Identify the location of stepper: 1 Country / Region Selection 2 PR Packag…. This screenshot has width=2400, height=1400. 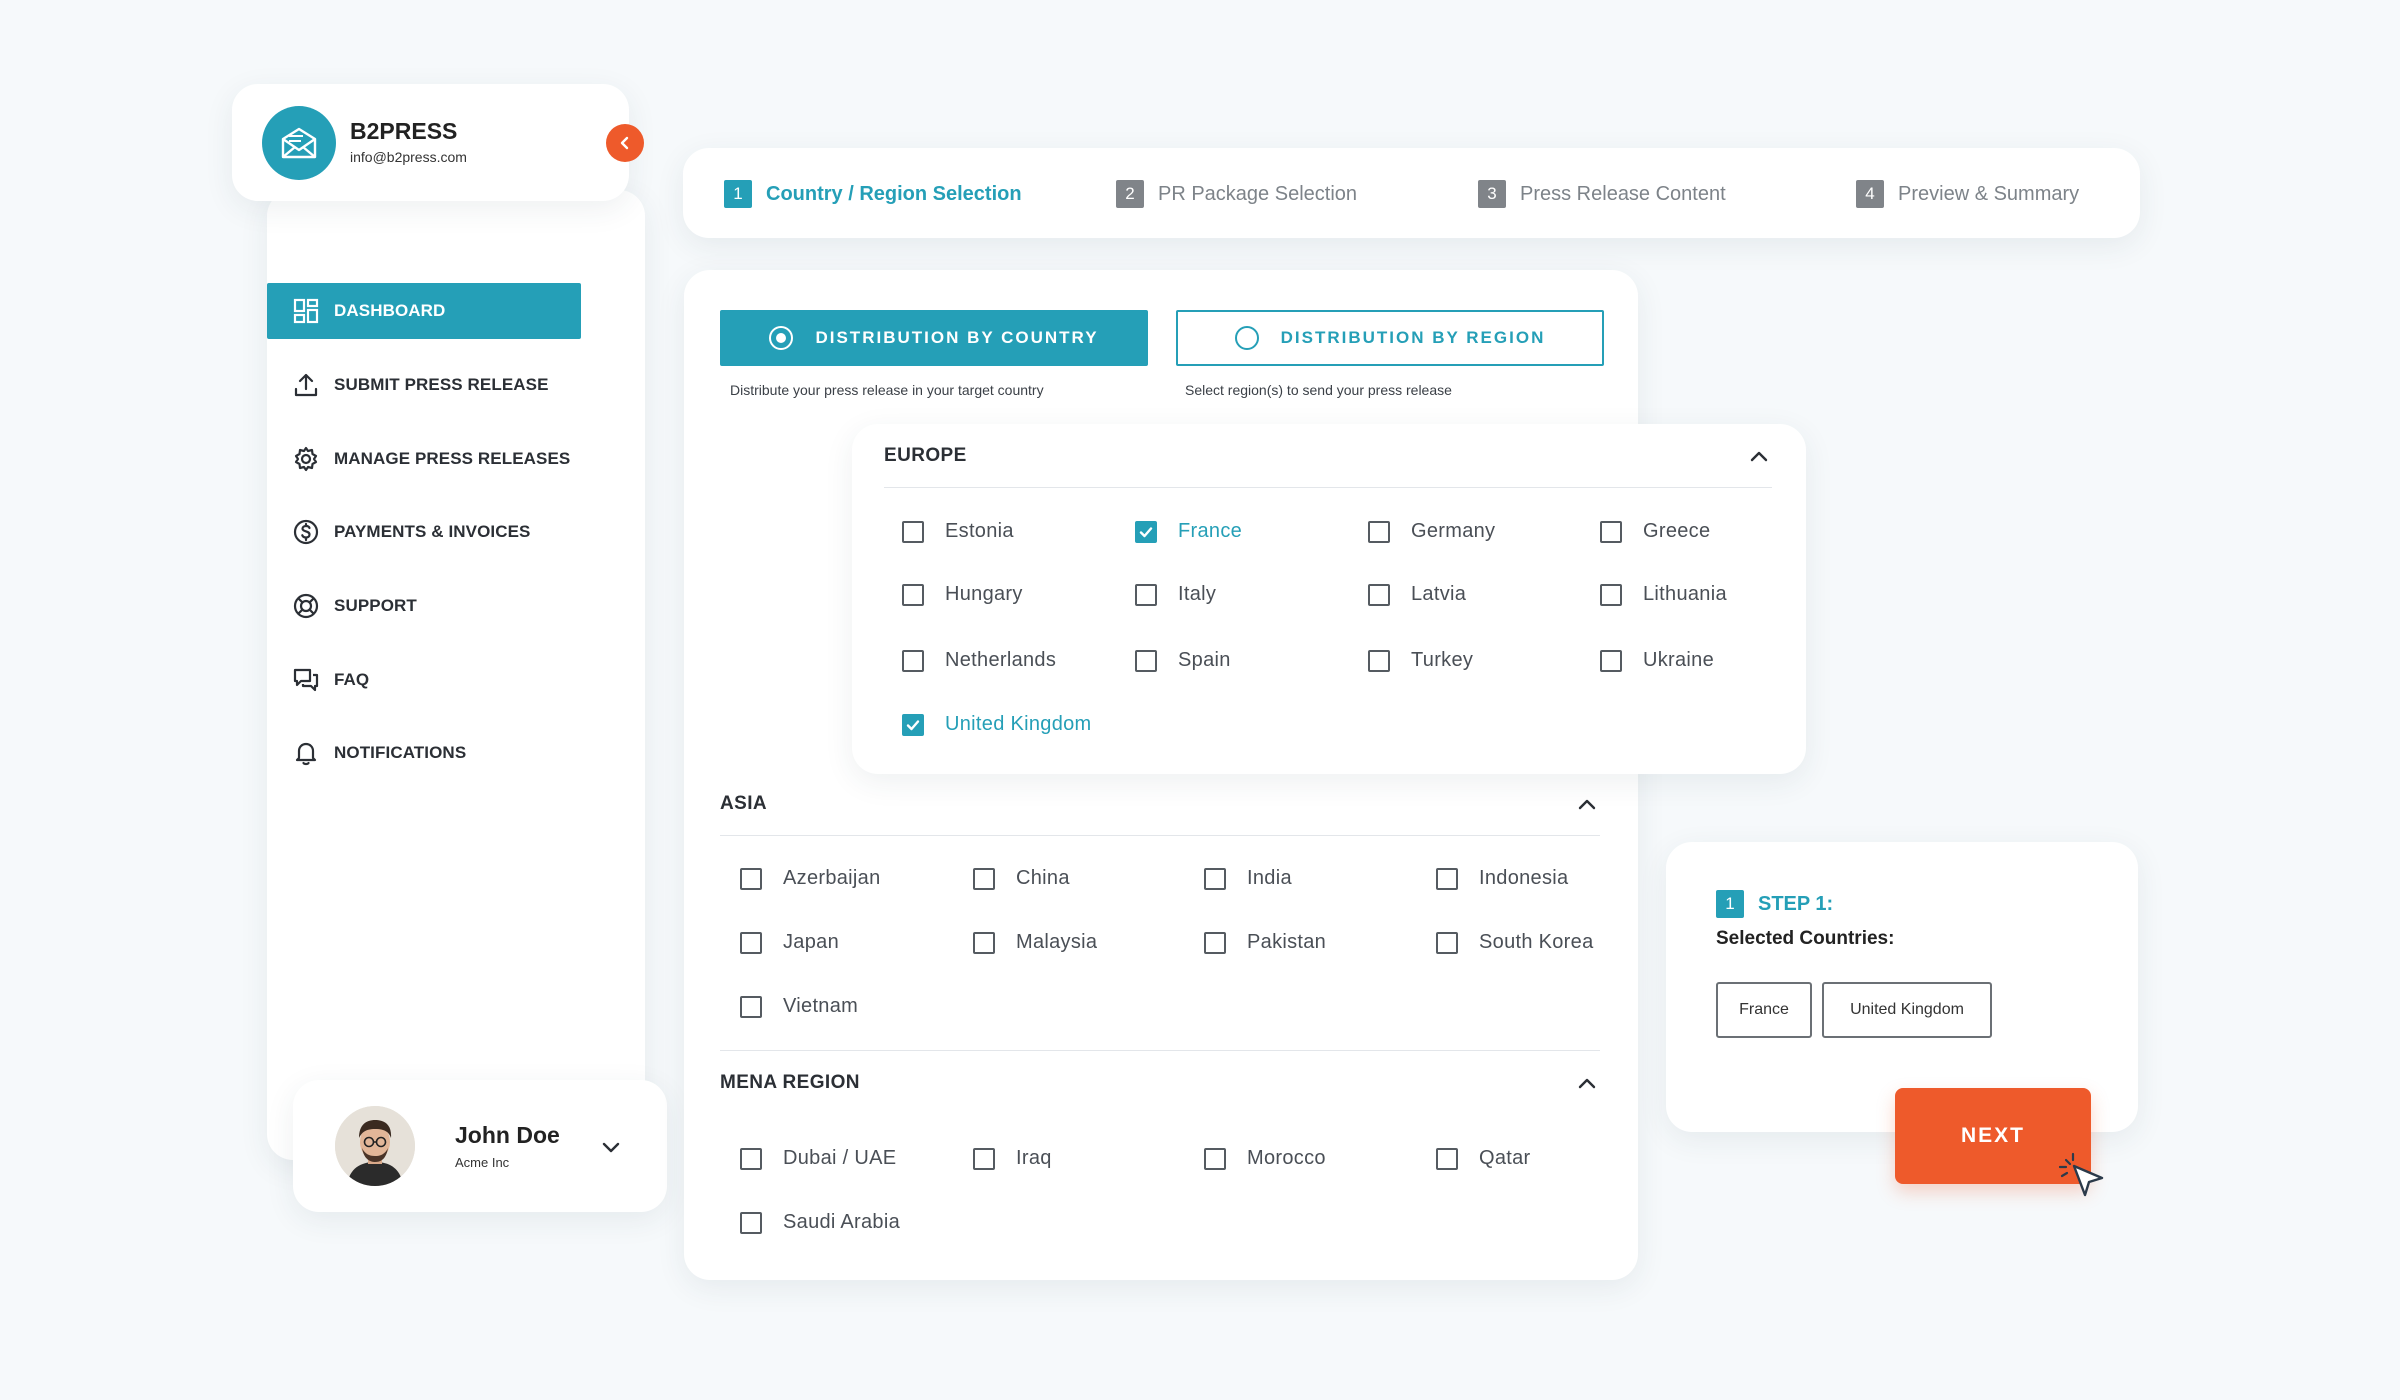
(1411, 193).